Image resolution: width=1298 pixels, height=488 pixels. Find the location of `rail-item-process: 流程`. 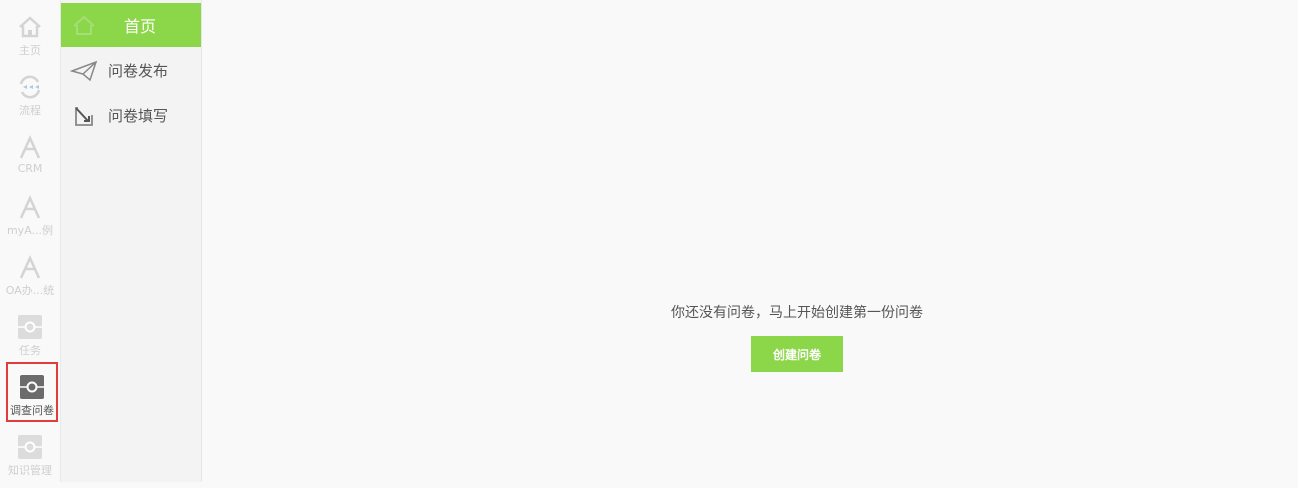

rail-item-process: 流程 is located at coordinates (30, 99).